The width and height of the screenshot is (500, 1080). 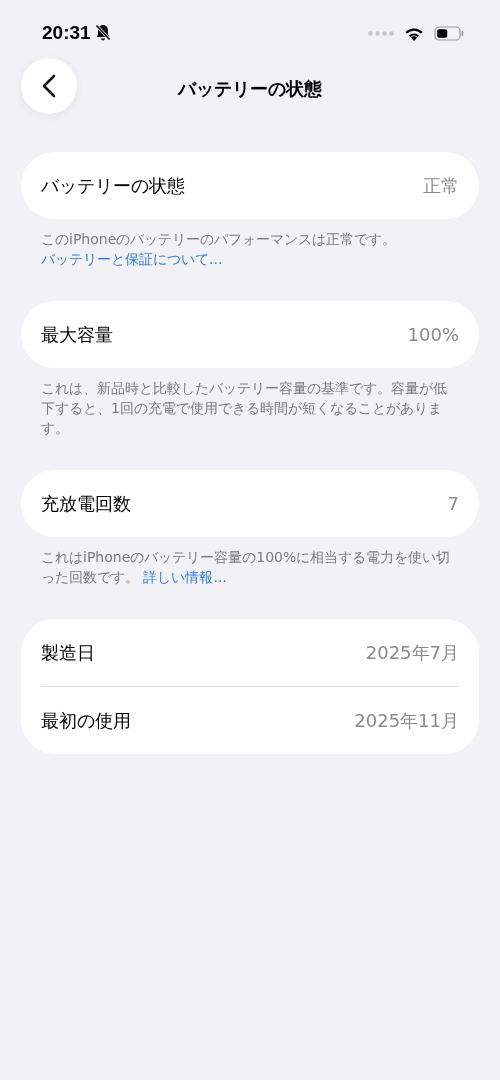 I want to click on row-label: 最初の使用, so click(x=86, y=720).